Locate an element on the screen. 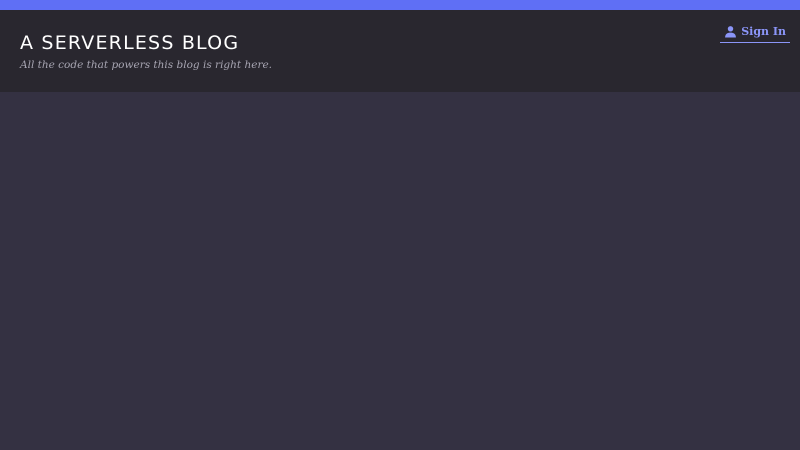 This screenshot has height=450, width=800. sign-in-button: Sign In is located at coordinates (755, 33).